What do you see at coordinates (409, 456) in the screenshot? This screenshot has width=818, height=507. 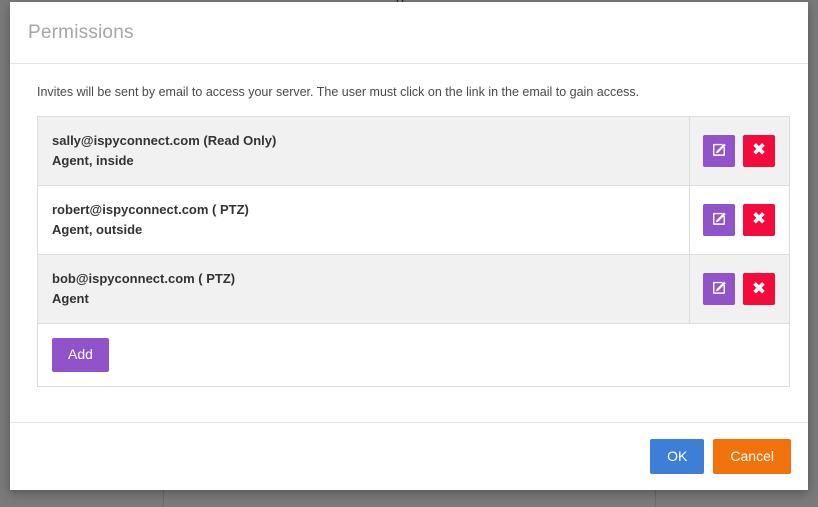 I see `dialog-footer: OK Cancel` at bounding box center [409, 456].